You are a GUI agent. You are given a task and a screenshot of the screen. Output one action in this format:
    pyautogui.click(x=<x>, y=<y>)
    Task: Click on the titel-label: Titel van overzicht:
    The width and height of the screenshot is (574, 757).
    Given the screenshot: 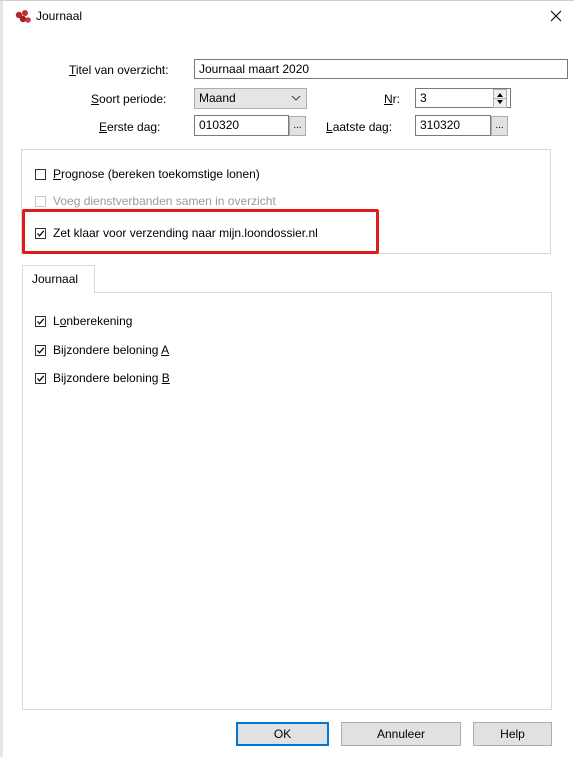 What is the action you would take?
    pyautogui.click(x=119, y=70)
    